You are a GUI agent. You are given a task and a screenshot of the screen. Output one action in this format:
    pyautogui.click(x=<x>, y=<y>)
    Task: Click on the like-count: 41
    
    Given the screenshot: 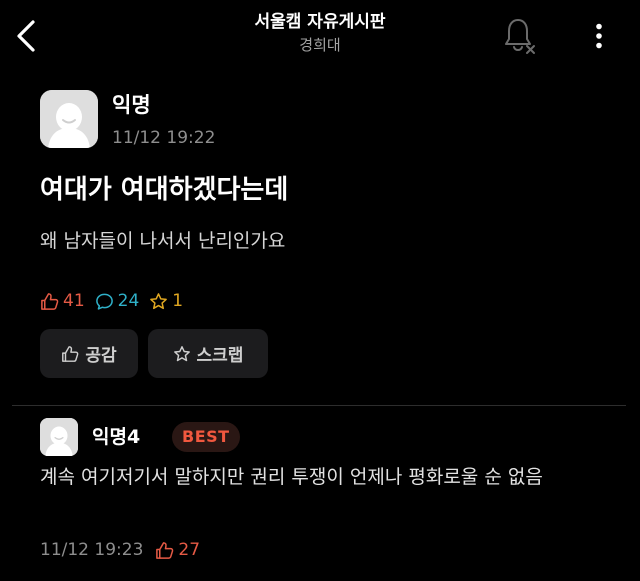 What is the action you would take?
    pyautogui.click(x=62, y=301)
    